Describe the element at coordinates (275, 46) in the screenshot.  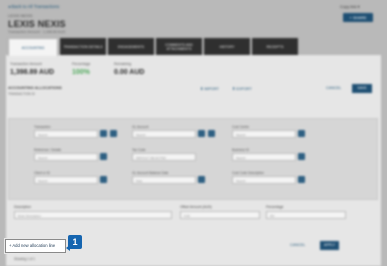
I see `tab-receipts: RECEIPTS` at that location.